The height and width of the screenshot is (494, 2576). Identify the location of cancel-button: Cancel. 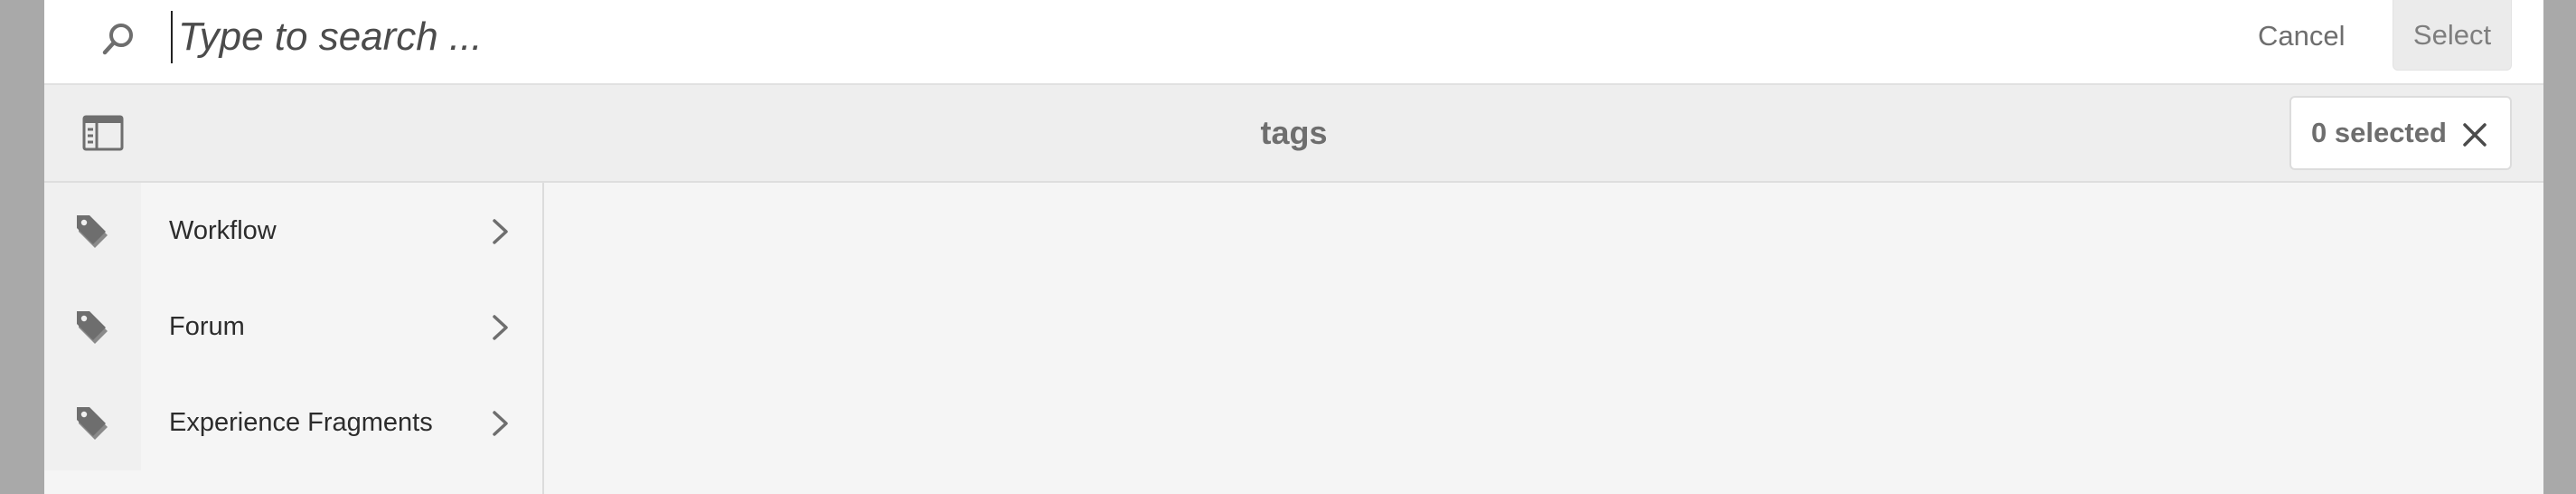
(2302, 36).